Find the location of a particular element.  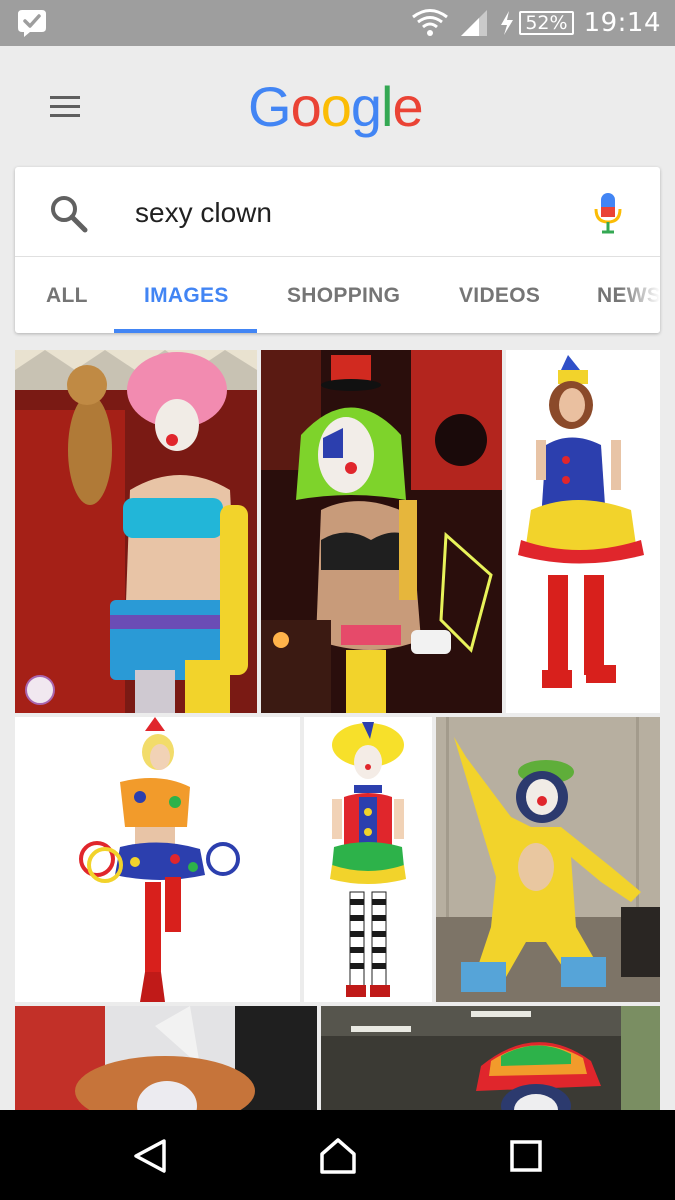

battery-percent: 52% is located at coordinates (546, 23).